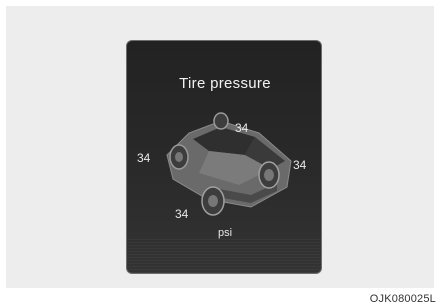 This screenshot has width=440, height=305. I want to click on pressure-rear-left: 34, so click(182, 214).